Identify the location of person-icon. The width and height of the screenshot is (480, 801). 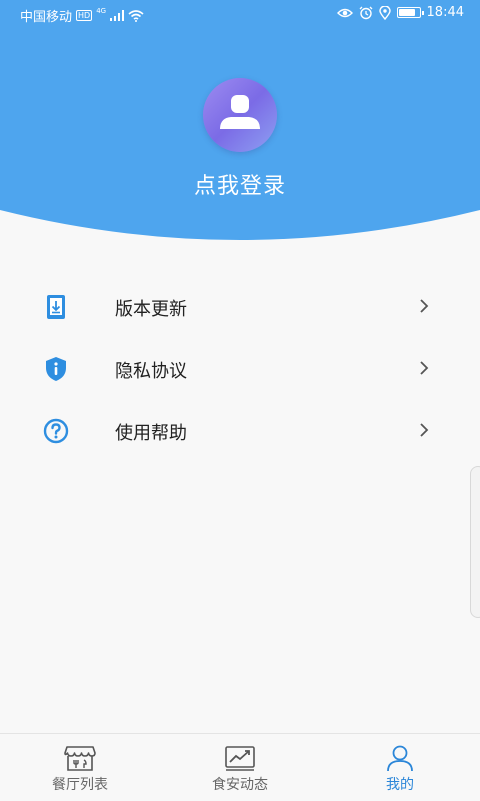
(400, 758).